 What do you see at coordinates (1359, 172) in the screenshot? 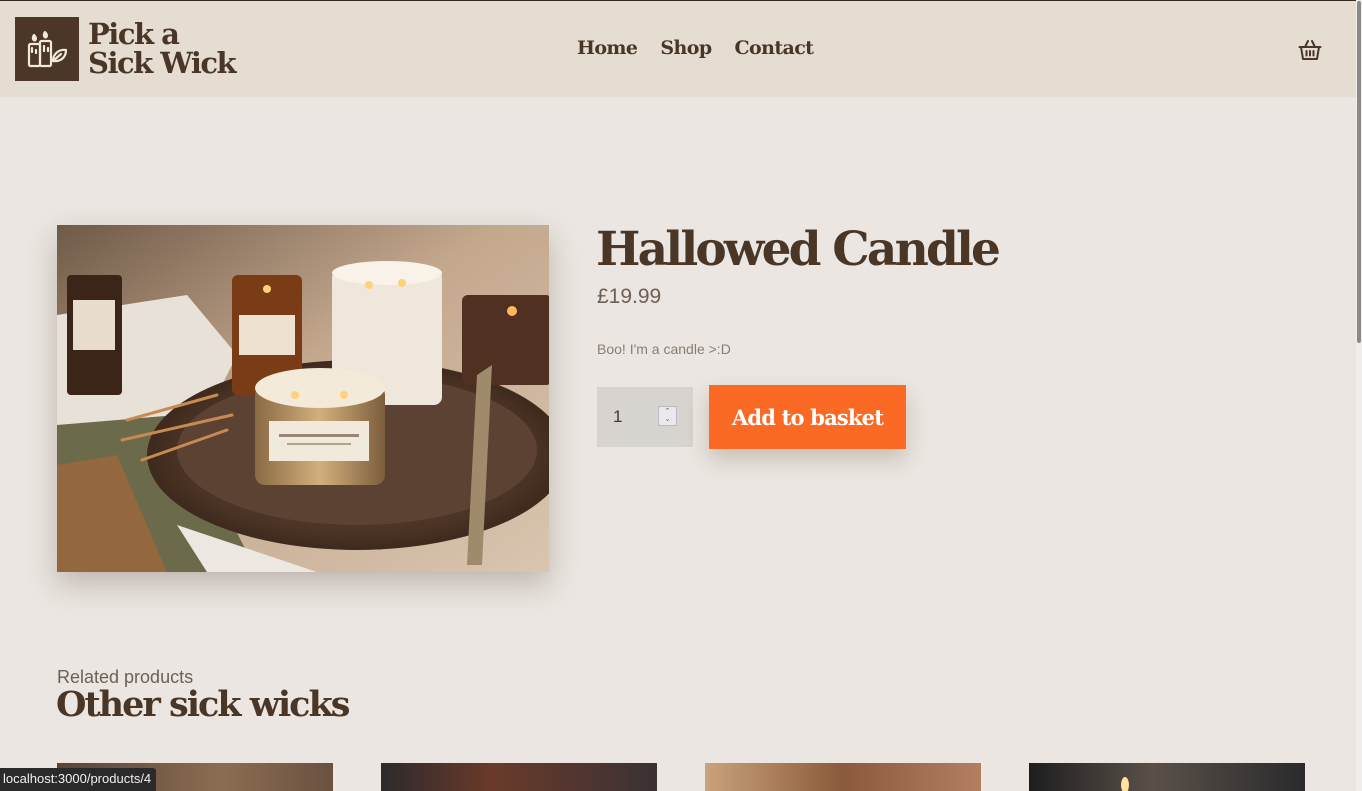
I see `scrollbar-thumb` at bounding box center [1359, 172].